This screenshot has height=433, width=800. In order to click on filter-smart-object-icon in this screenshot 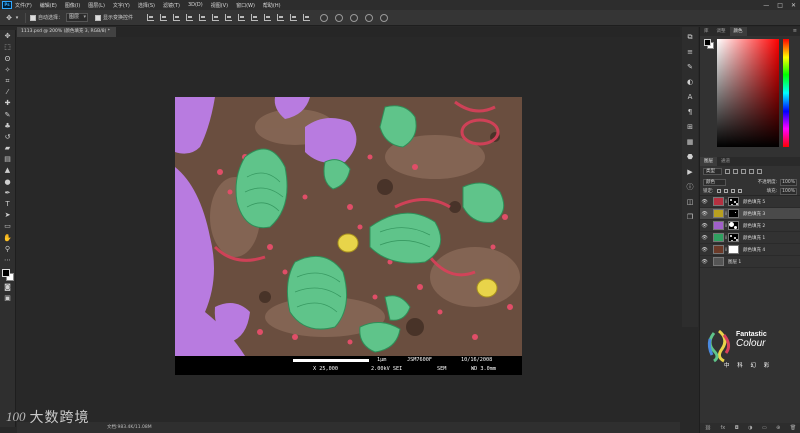, I will do `click(759, 171)`.